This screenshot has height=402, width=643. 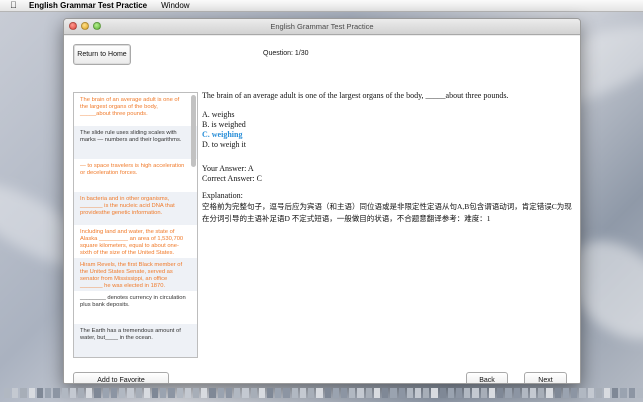 I want to click on minimize-window-icon, so click(x=85, y=26).